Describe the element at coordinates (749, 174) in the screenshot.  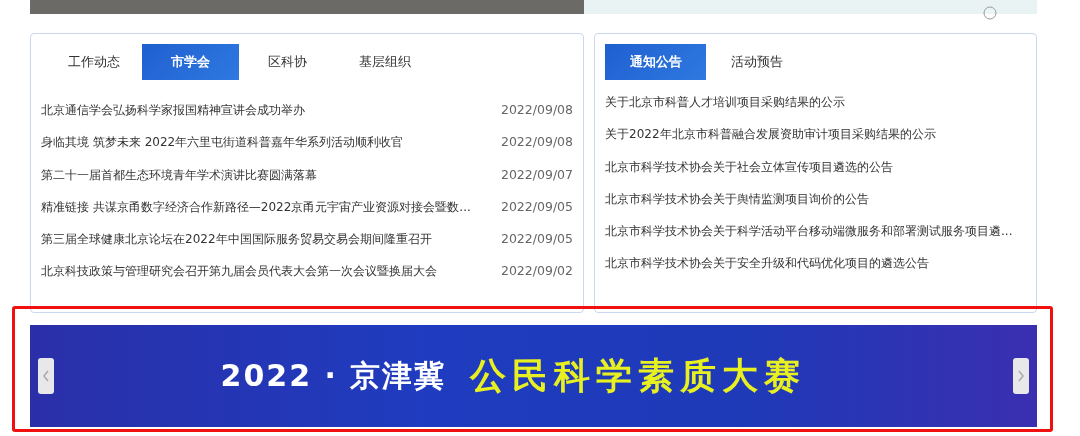
I see `notice-link: 北京市科学技术协会关于社会立体宣传项目遴选的公告` at that location.